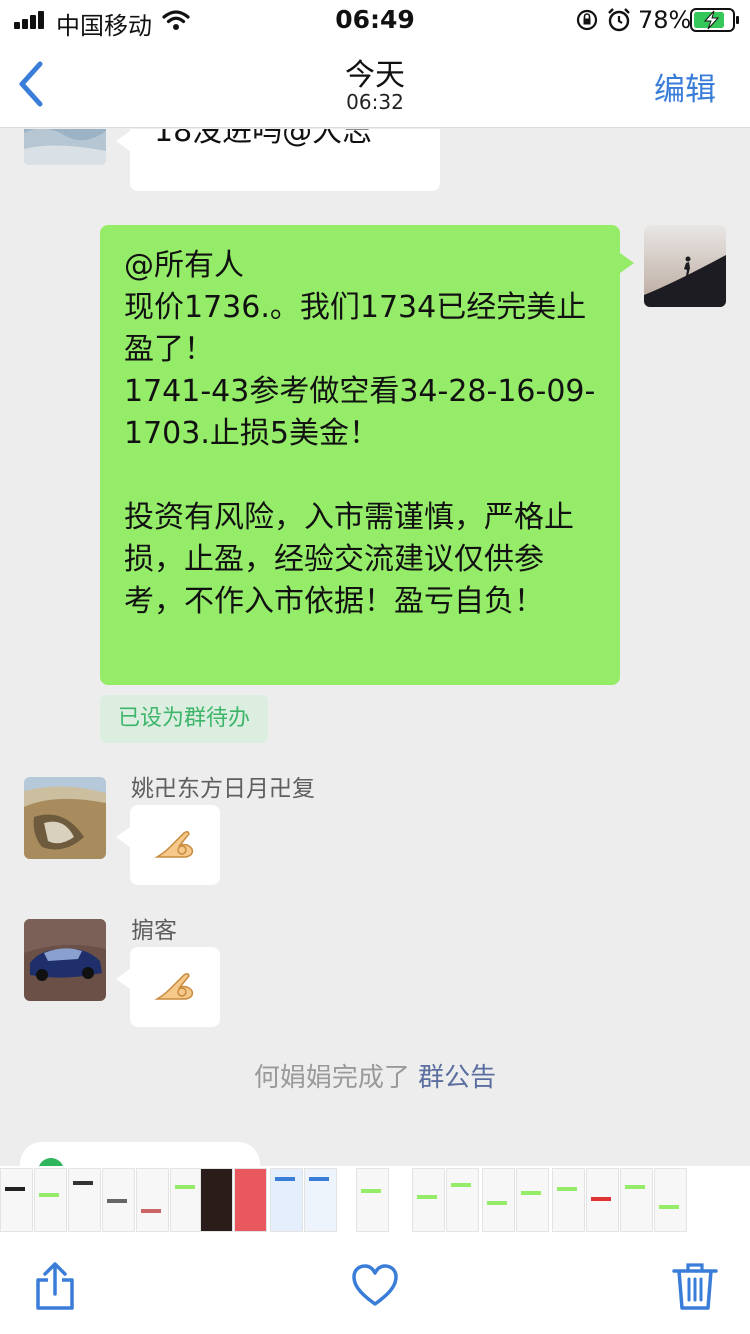 The image size is (750, 1334). What do you see at coordinates (695, 1286) in the screenshot?
I see `trash-icon` at bounding box center [695, 1286].